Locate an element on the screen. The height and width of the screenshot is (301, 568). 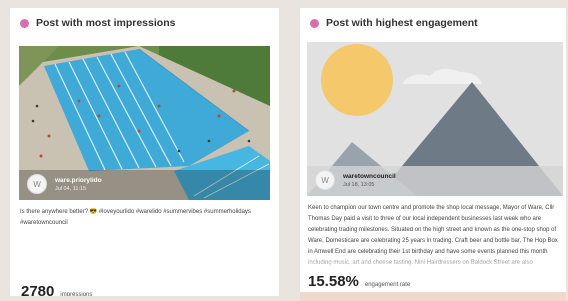
metric-label: impressions is located at coordinates (76, 294).